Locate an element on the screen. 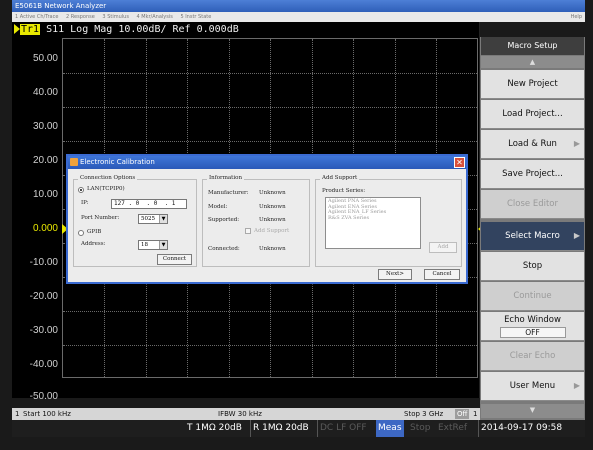 The image size is (593, 450). menu-instr-state: 5 Instr State is located at coordinates (195, 17).